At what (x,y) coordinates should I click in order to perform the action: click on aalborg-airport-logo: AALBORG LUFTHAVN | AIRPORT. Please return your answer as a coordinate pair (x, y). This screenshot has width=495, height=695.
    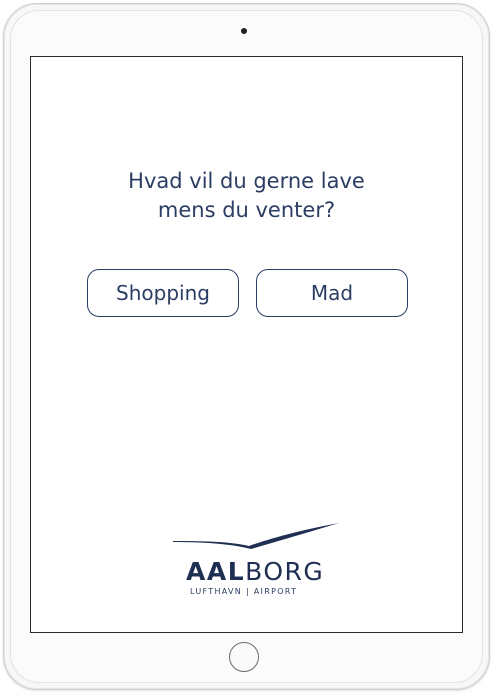
    Looking at the image, I should click on (256, 559).